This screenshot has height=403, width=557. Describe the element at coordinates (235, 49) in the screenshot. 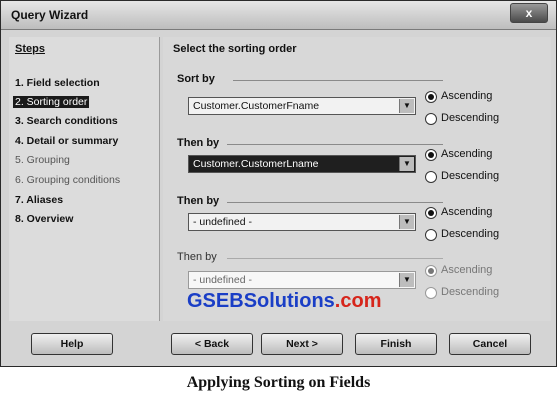

I see `section-title: Select the sorting order` at that location.